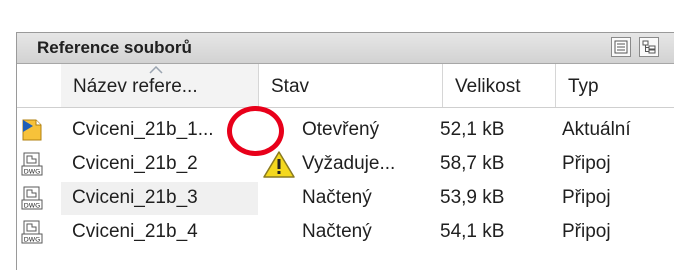  I want to click on table-row: DWG Cviceni_21b_4 Načtený 54,1 kB Připoj, so click(345, 232).